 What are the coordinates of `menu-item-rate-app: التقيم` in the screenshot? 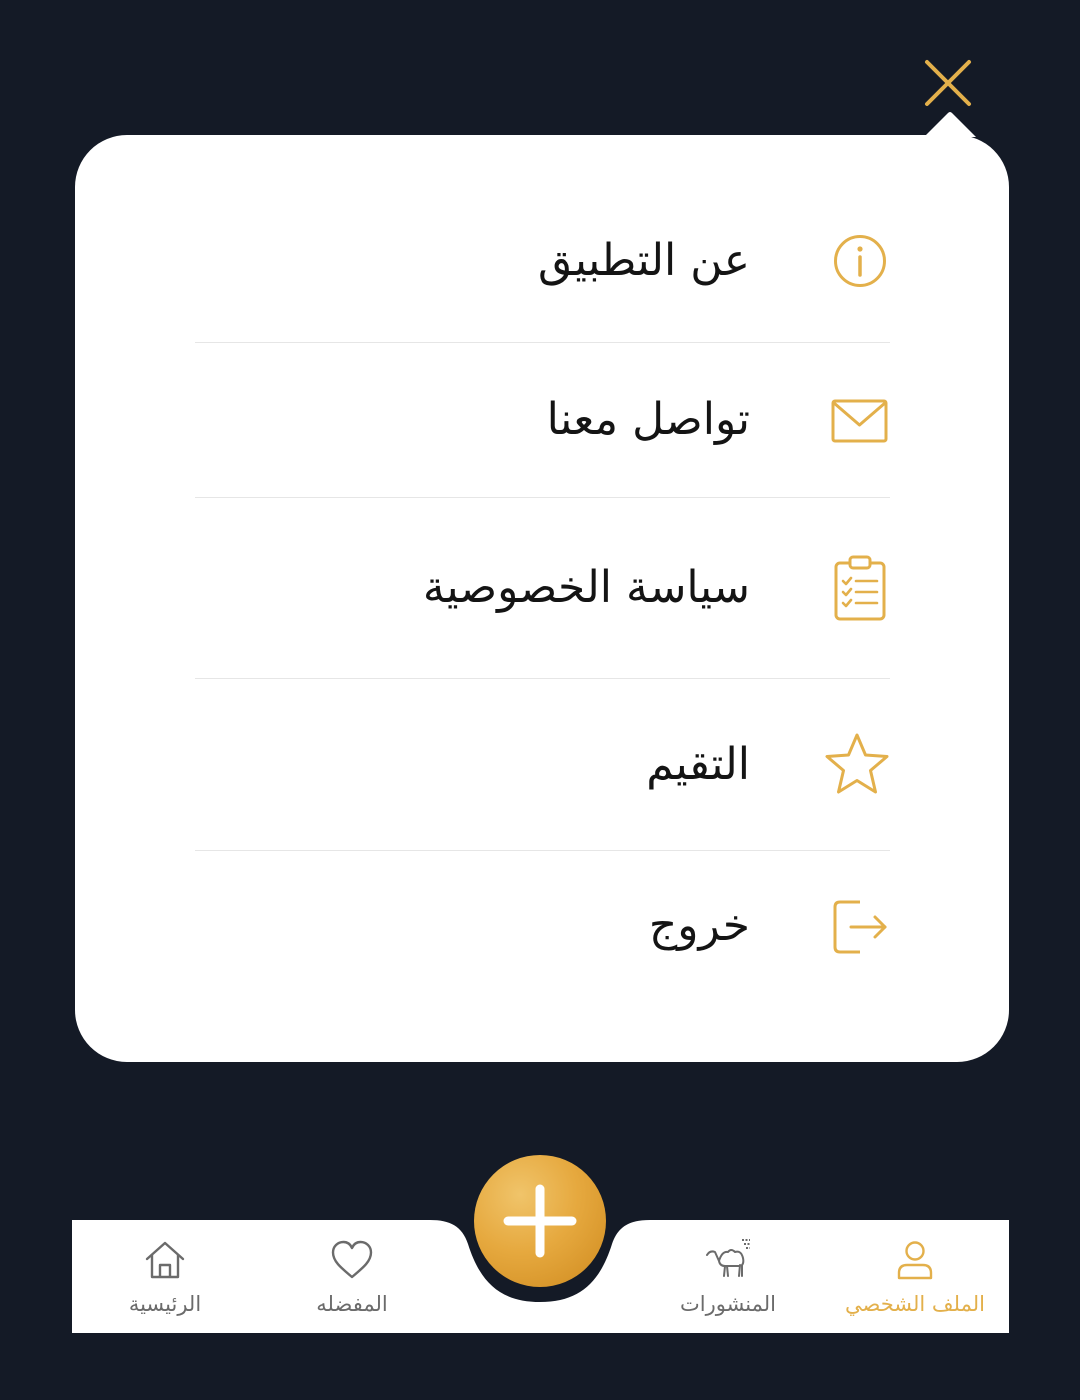 It's located at (542, 765).